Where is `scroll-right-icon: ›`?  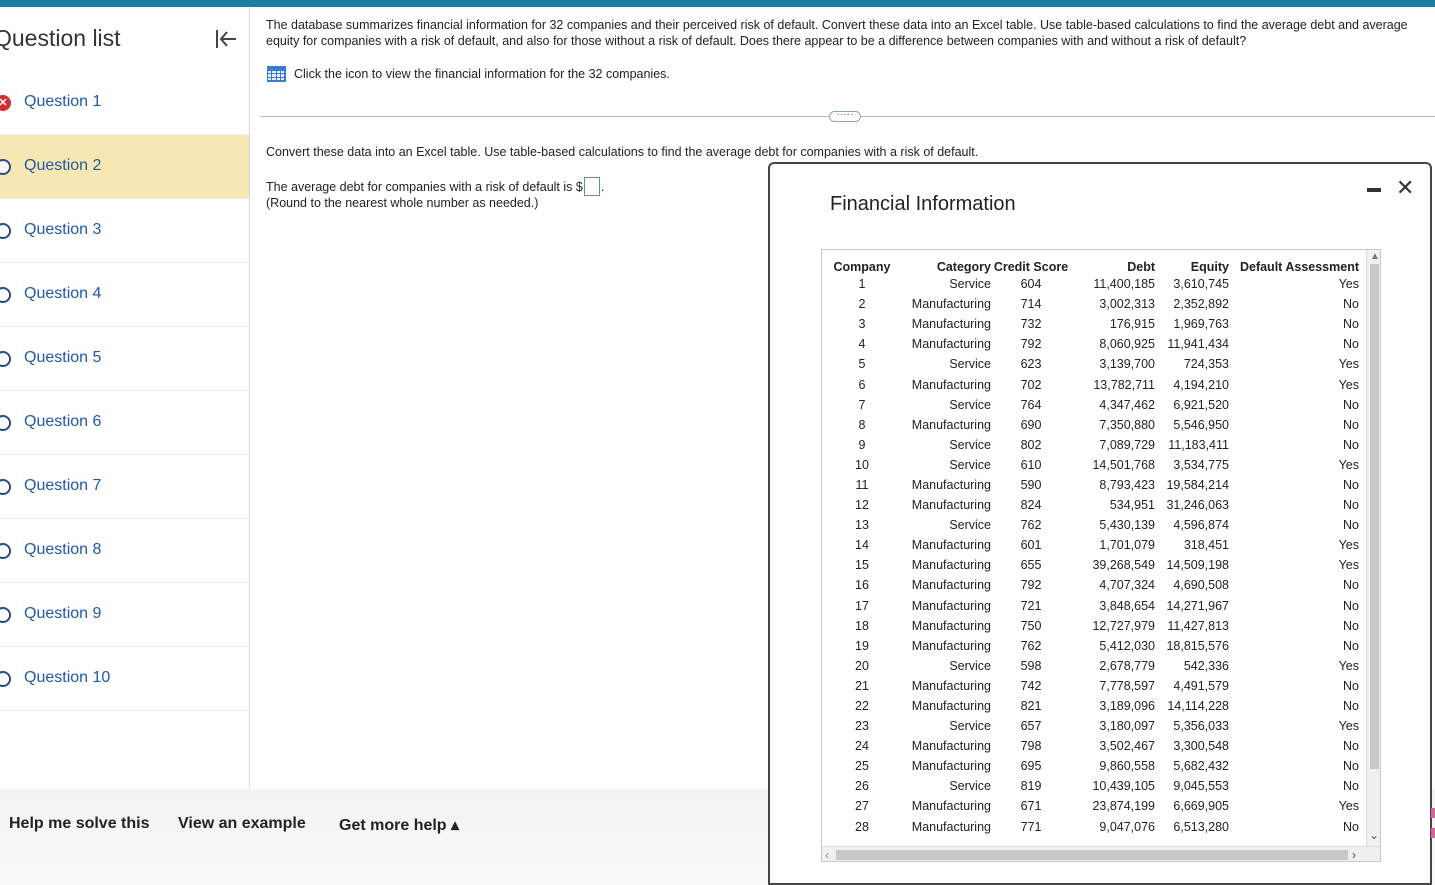 scroll-right-icon: › is located at coordinates (1354, 854).